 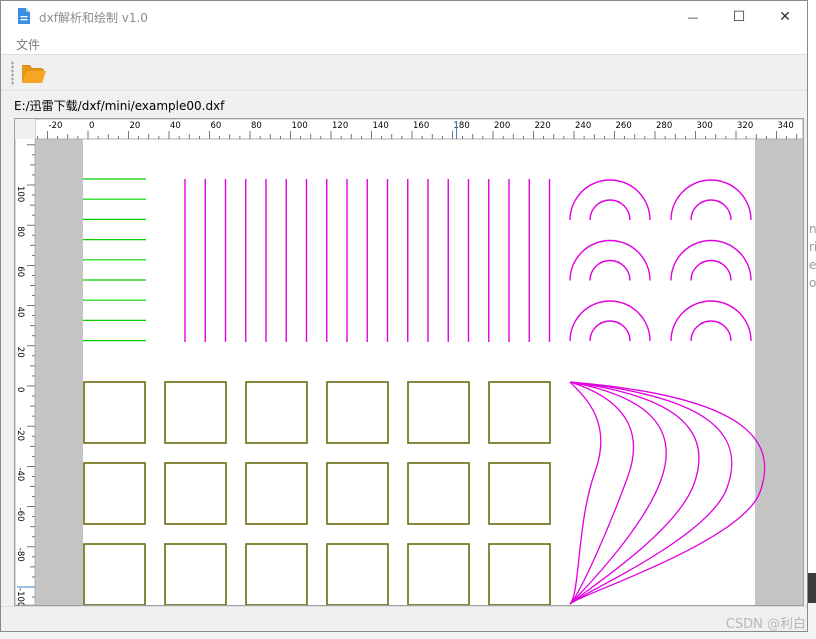 I want to click on ruler-label: 260, so click(x=624, y=126).